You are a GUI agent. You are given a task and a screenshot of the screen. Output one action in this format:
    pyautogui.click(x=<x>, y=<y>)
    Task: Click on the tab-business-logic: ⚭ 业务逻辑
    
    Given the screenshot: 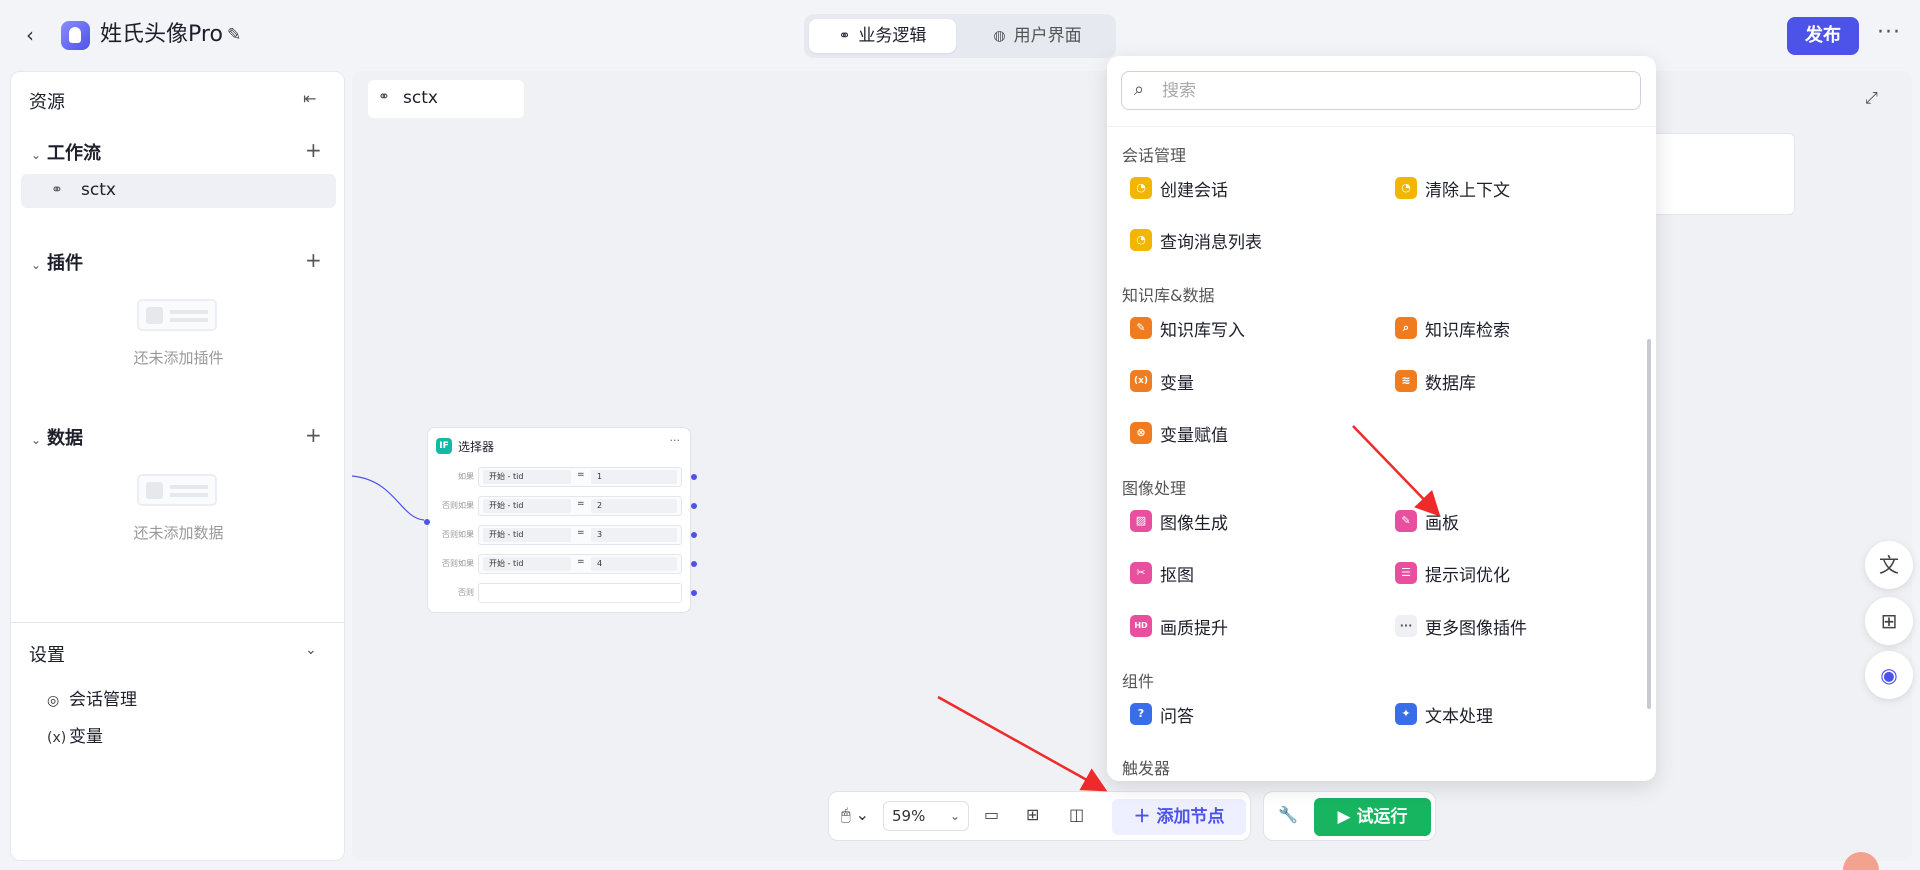 What is the action you would take?
    pyautogui.click(x=882, y=36)
    